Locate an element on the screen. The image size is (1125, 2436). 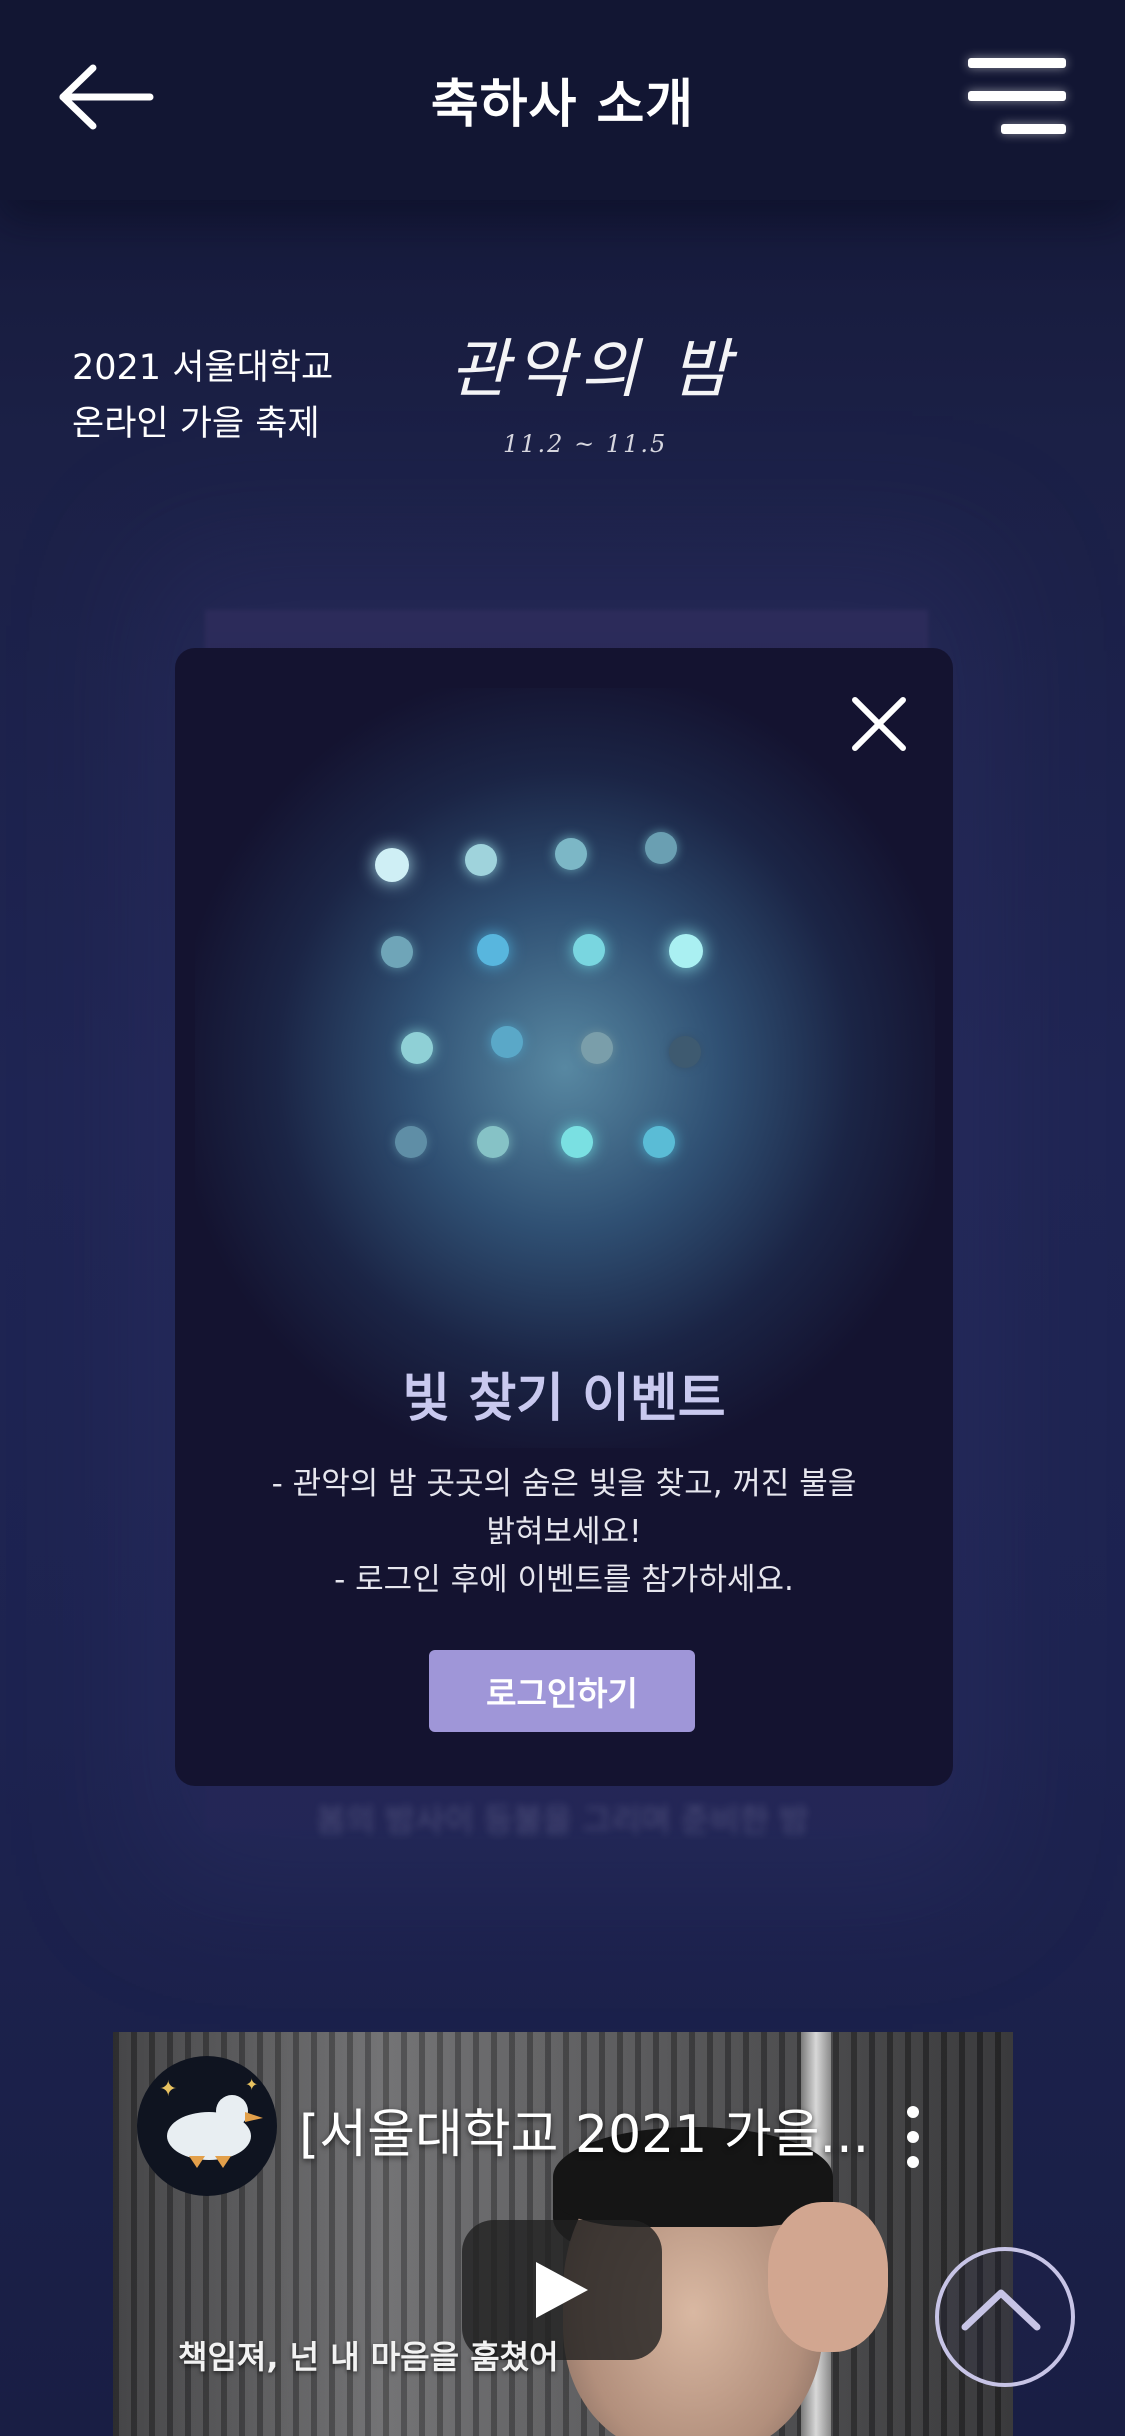
desc-line-2: 밝혀보세요! is located at coordinates (564, 1532).